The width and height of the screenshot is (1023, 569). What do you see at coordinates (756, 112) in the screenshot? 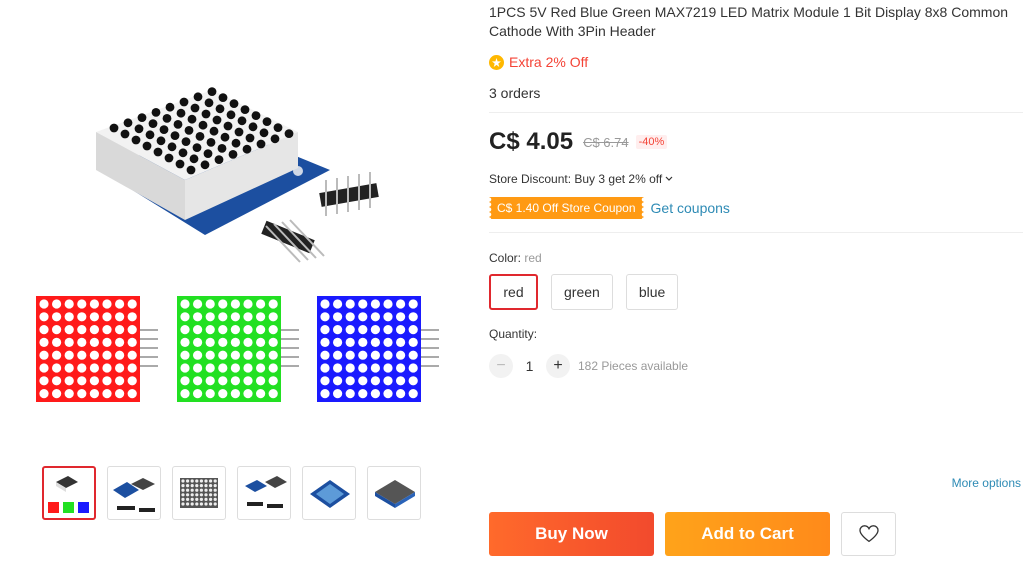
I see `divider` at bounding box center [756, 112].